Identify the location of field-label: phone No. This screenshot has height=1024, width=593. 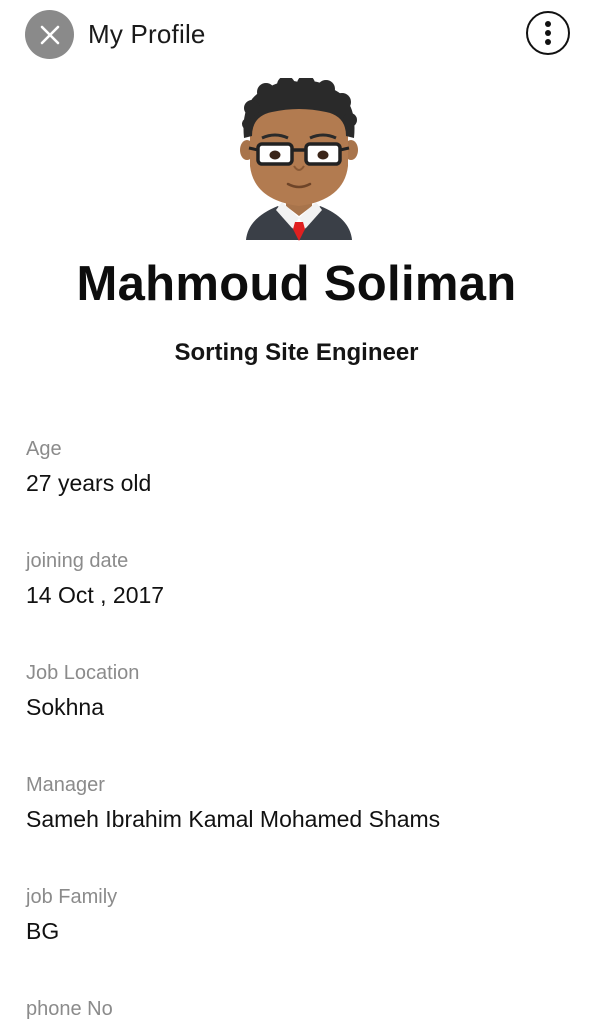
(69, 1009).